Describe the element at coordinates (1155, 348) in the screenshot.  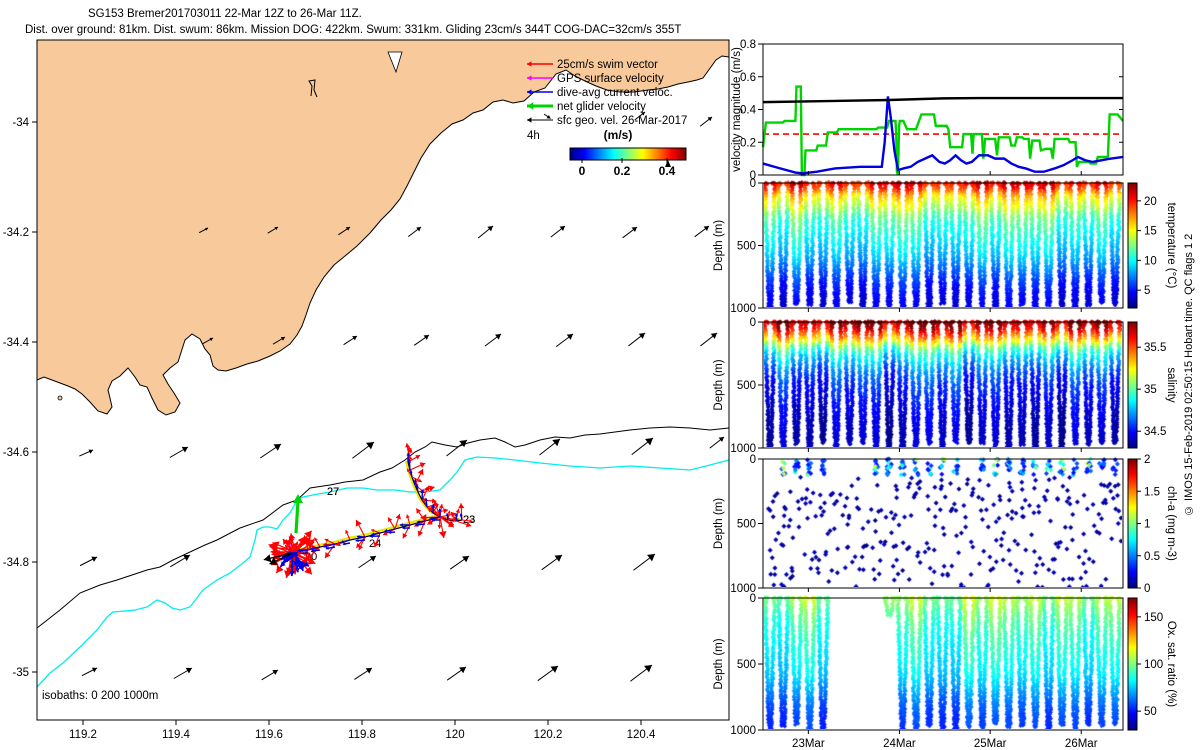
I see `svg-text: 35.5` at that location.